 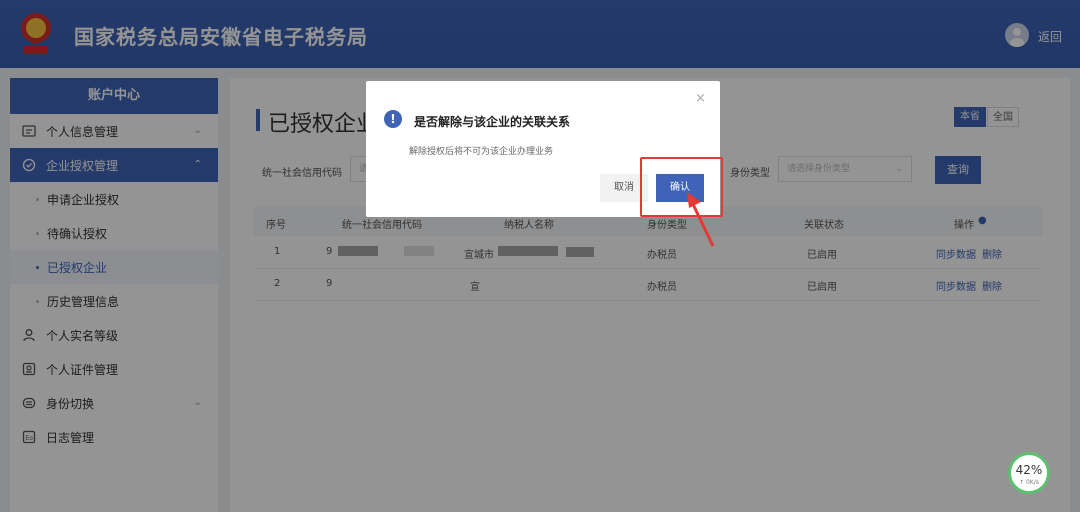 I want to click on dialog-title: 是否解除与该企业的关联关系, so click(x=492, y=122).